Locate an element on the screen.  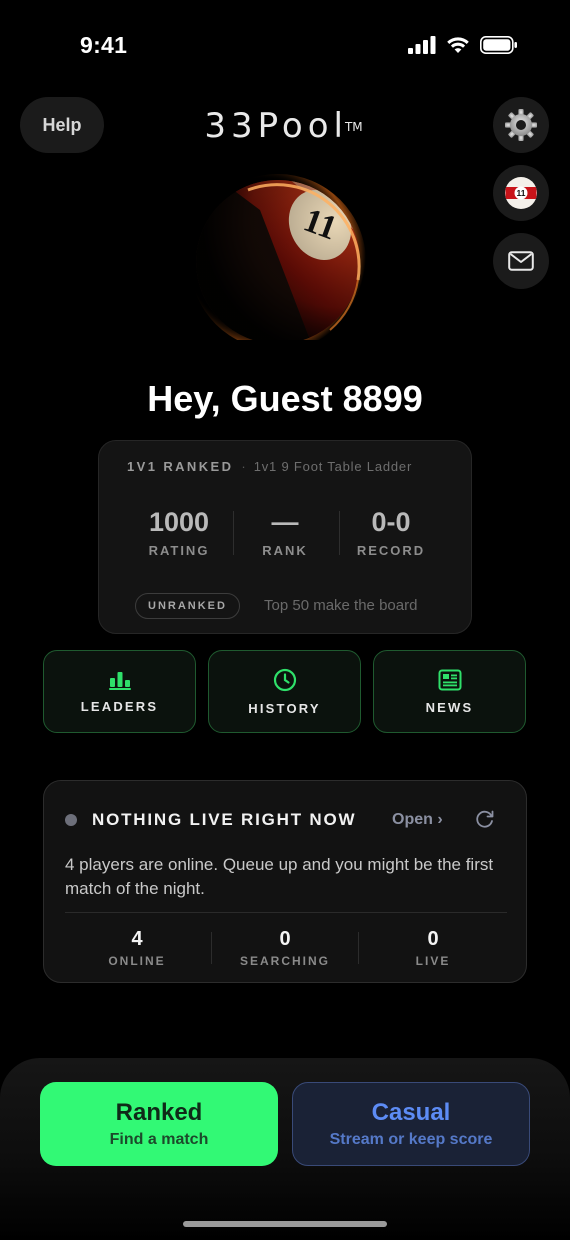
stat-searching: 0 SEARCHING is located at coordinates (285, 948).